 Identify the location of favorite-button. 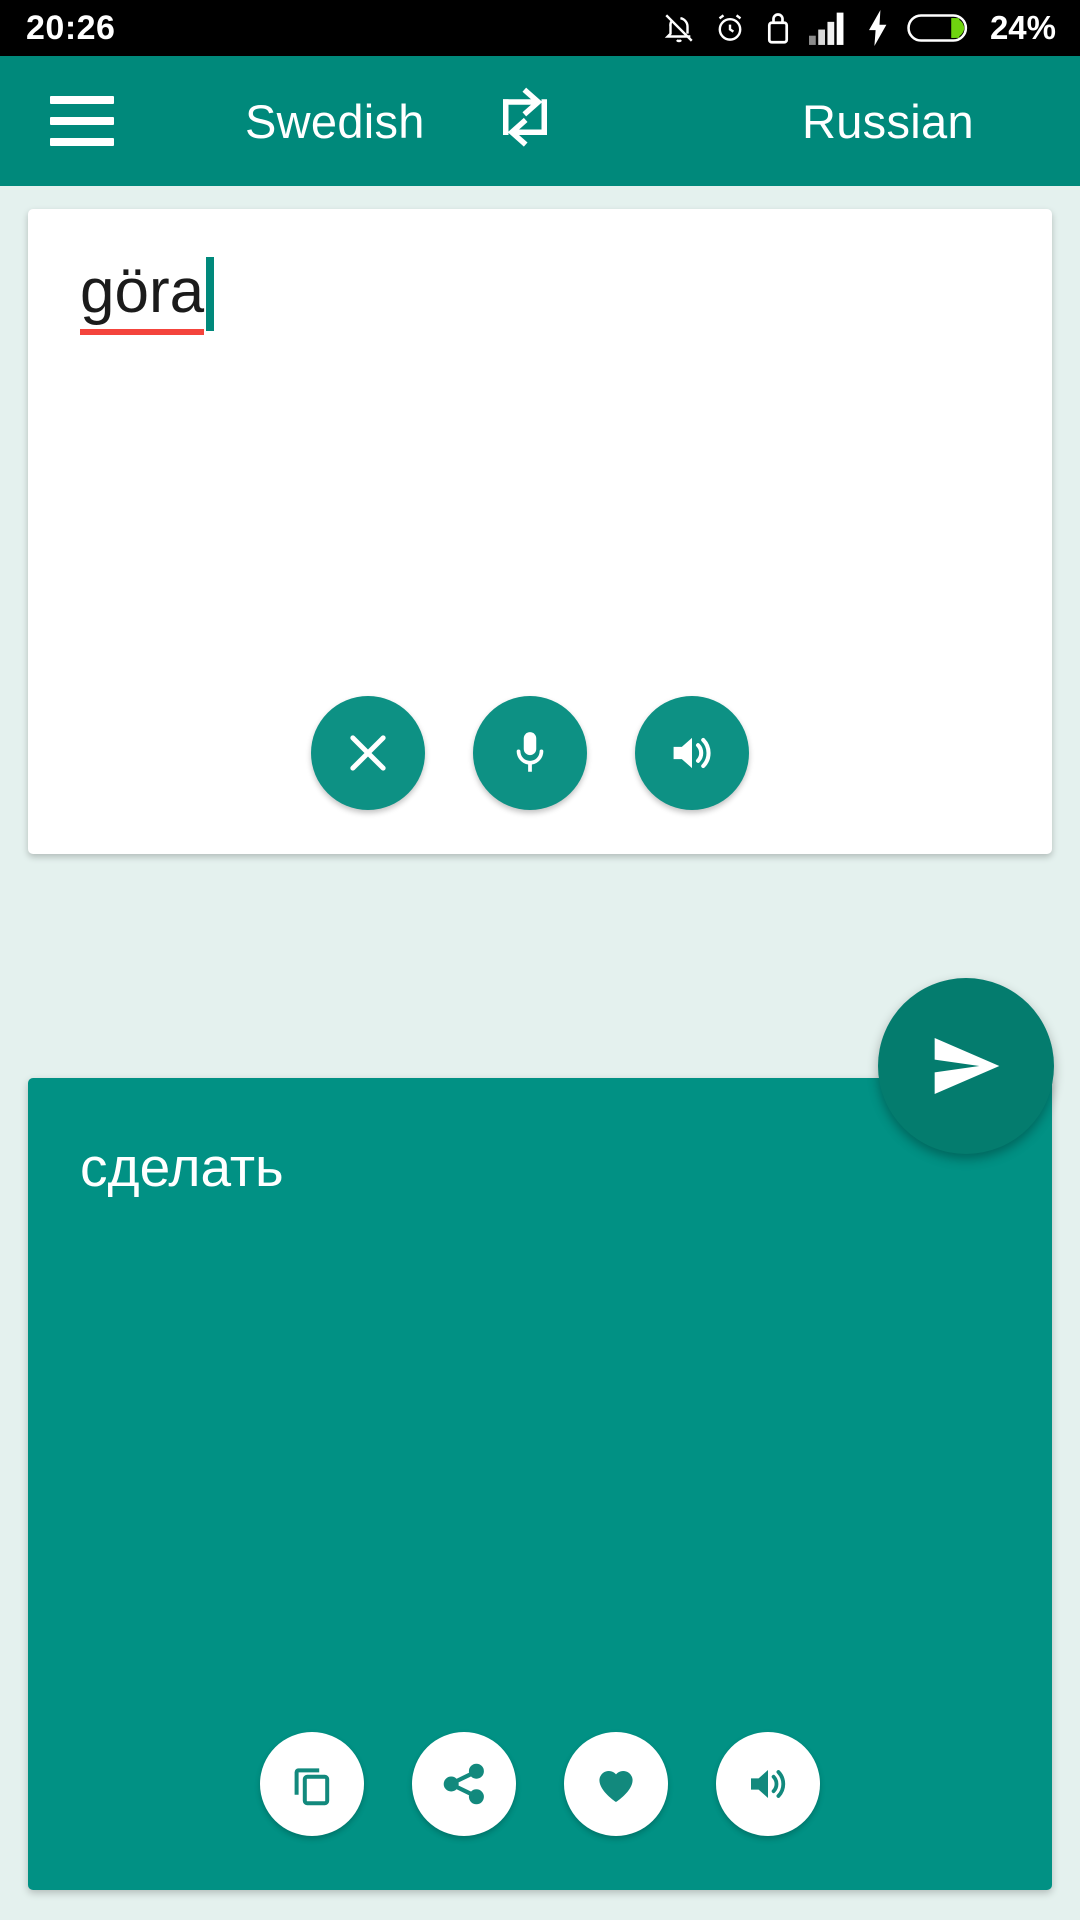
(616, 1784).